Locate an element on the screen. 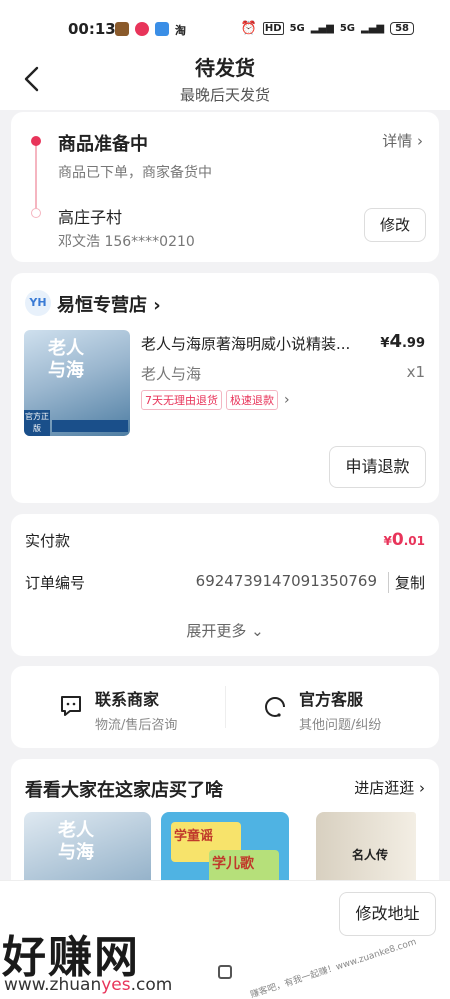  product-image-title: 老人 与海 is located at coordinates (66, 359).